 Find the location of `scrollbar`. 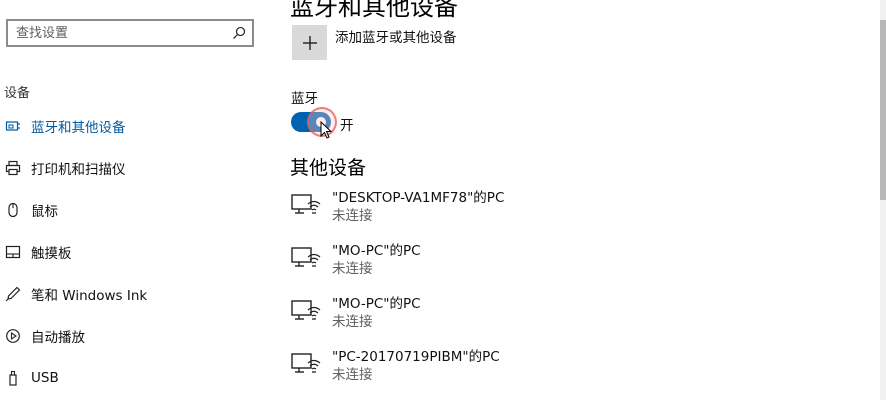

scrollbar is located at coordinates (883, 200).